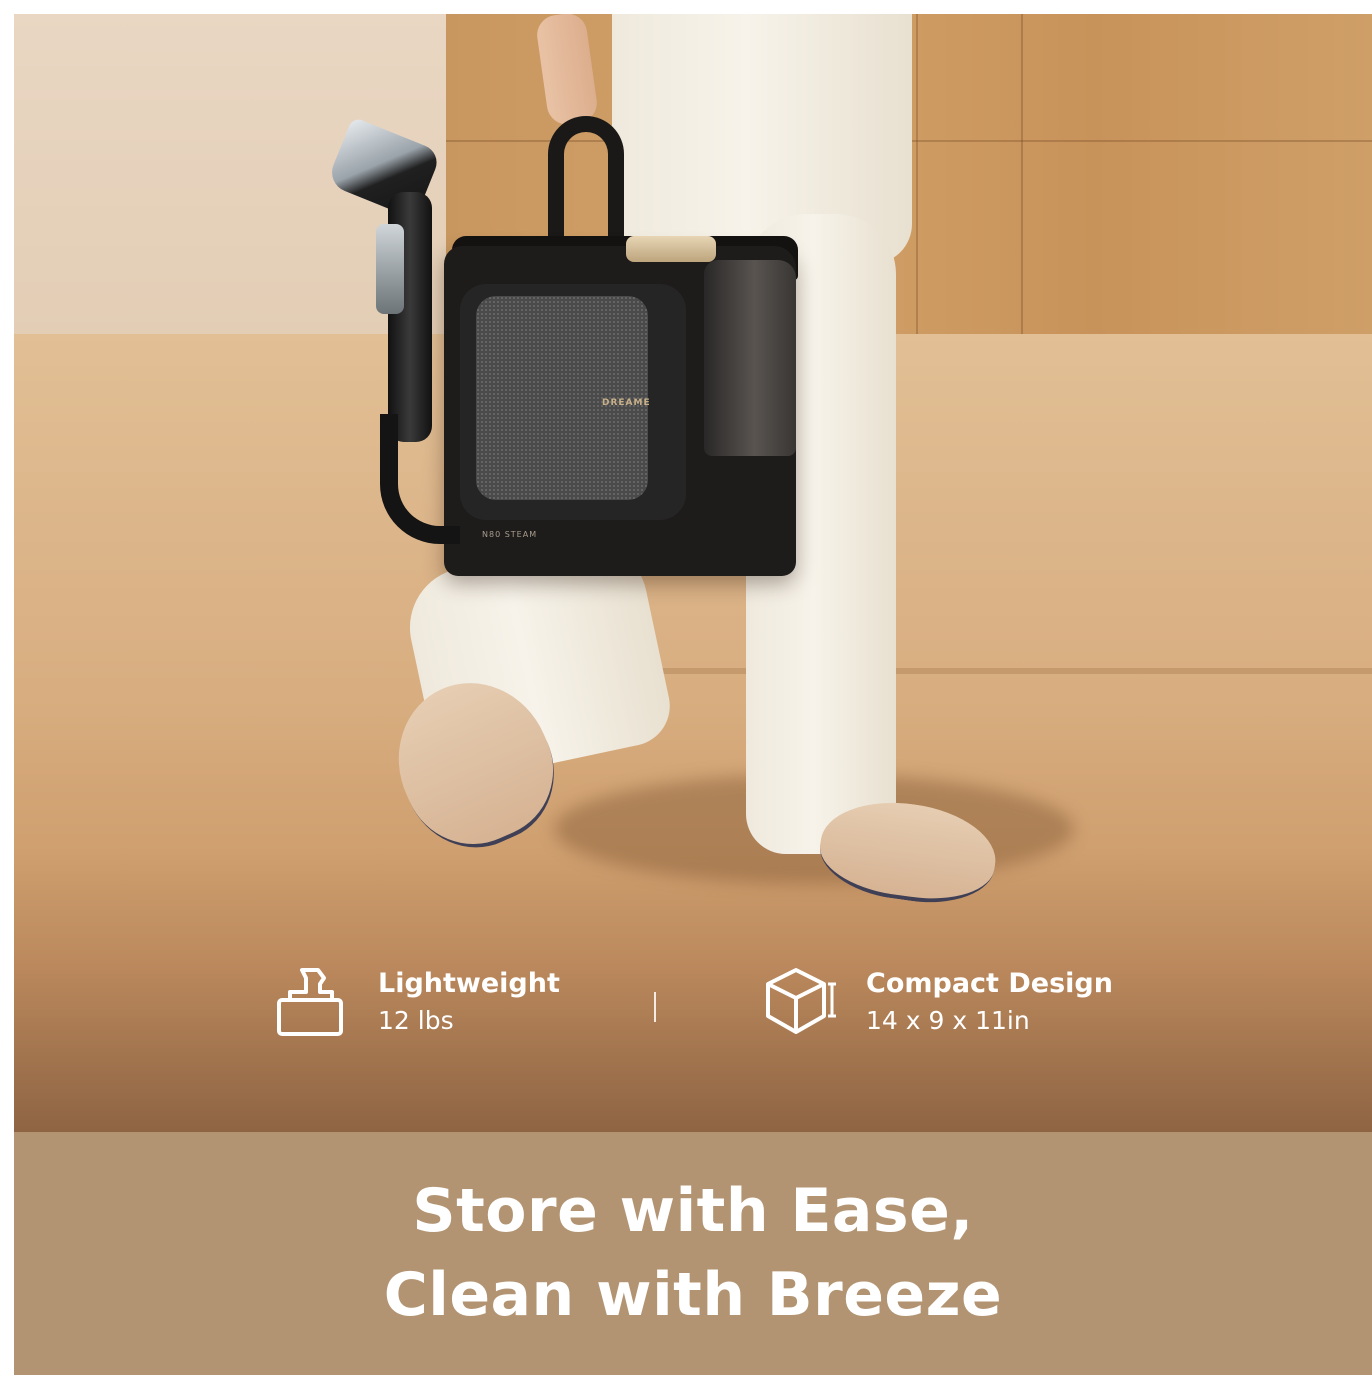  I want to click on feature-value-weight: 12 lbs, so click(416, 1020).